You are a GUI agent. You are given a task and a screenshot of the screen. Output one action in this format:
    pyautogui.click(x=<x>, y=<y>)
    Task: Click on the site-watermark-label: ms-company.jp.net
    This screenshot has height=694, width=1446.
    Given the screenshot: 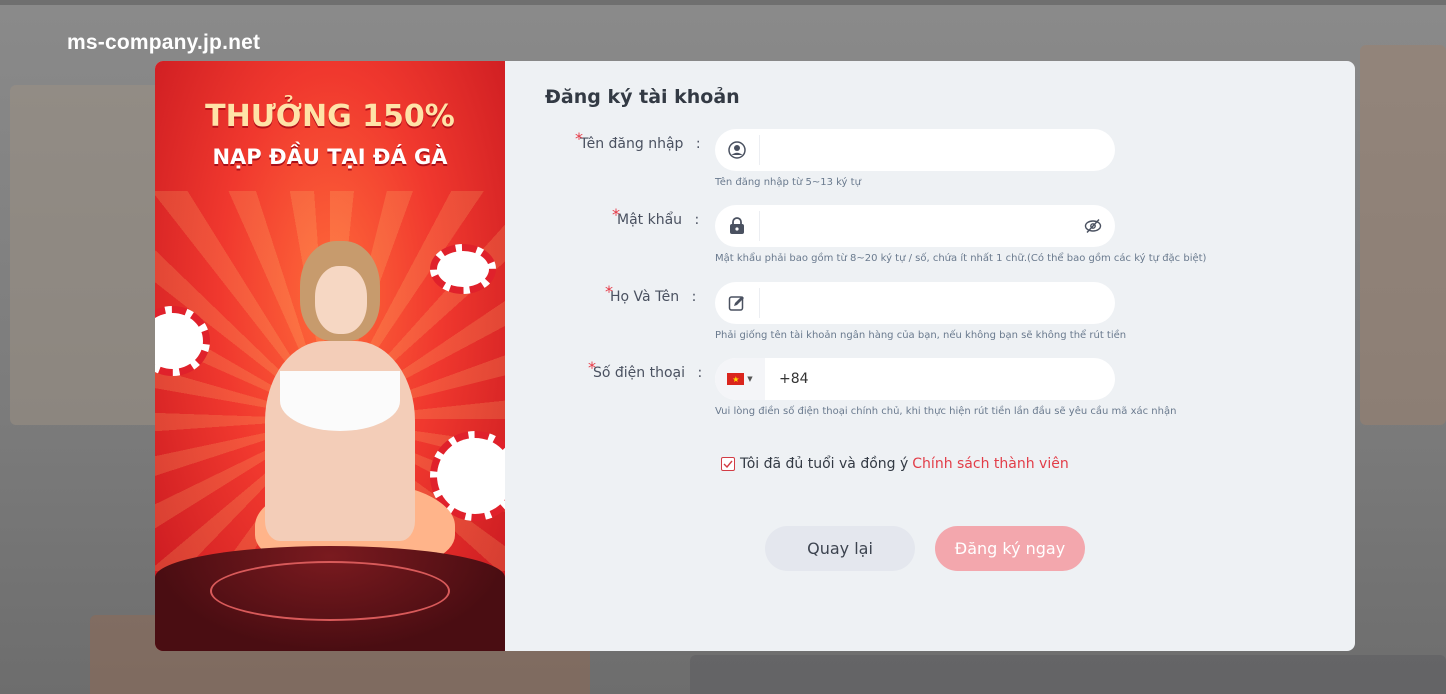 What is the action you would take?
    pyautogui.click(x=164, y=42)
    